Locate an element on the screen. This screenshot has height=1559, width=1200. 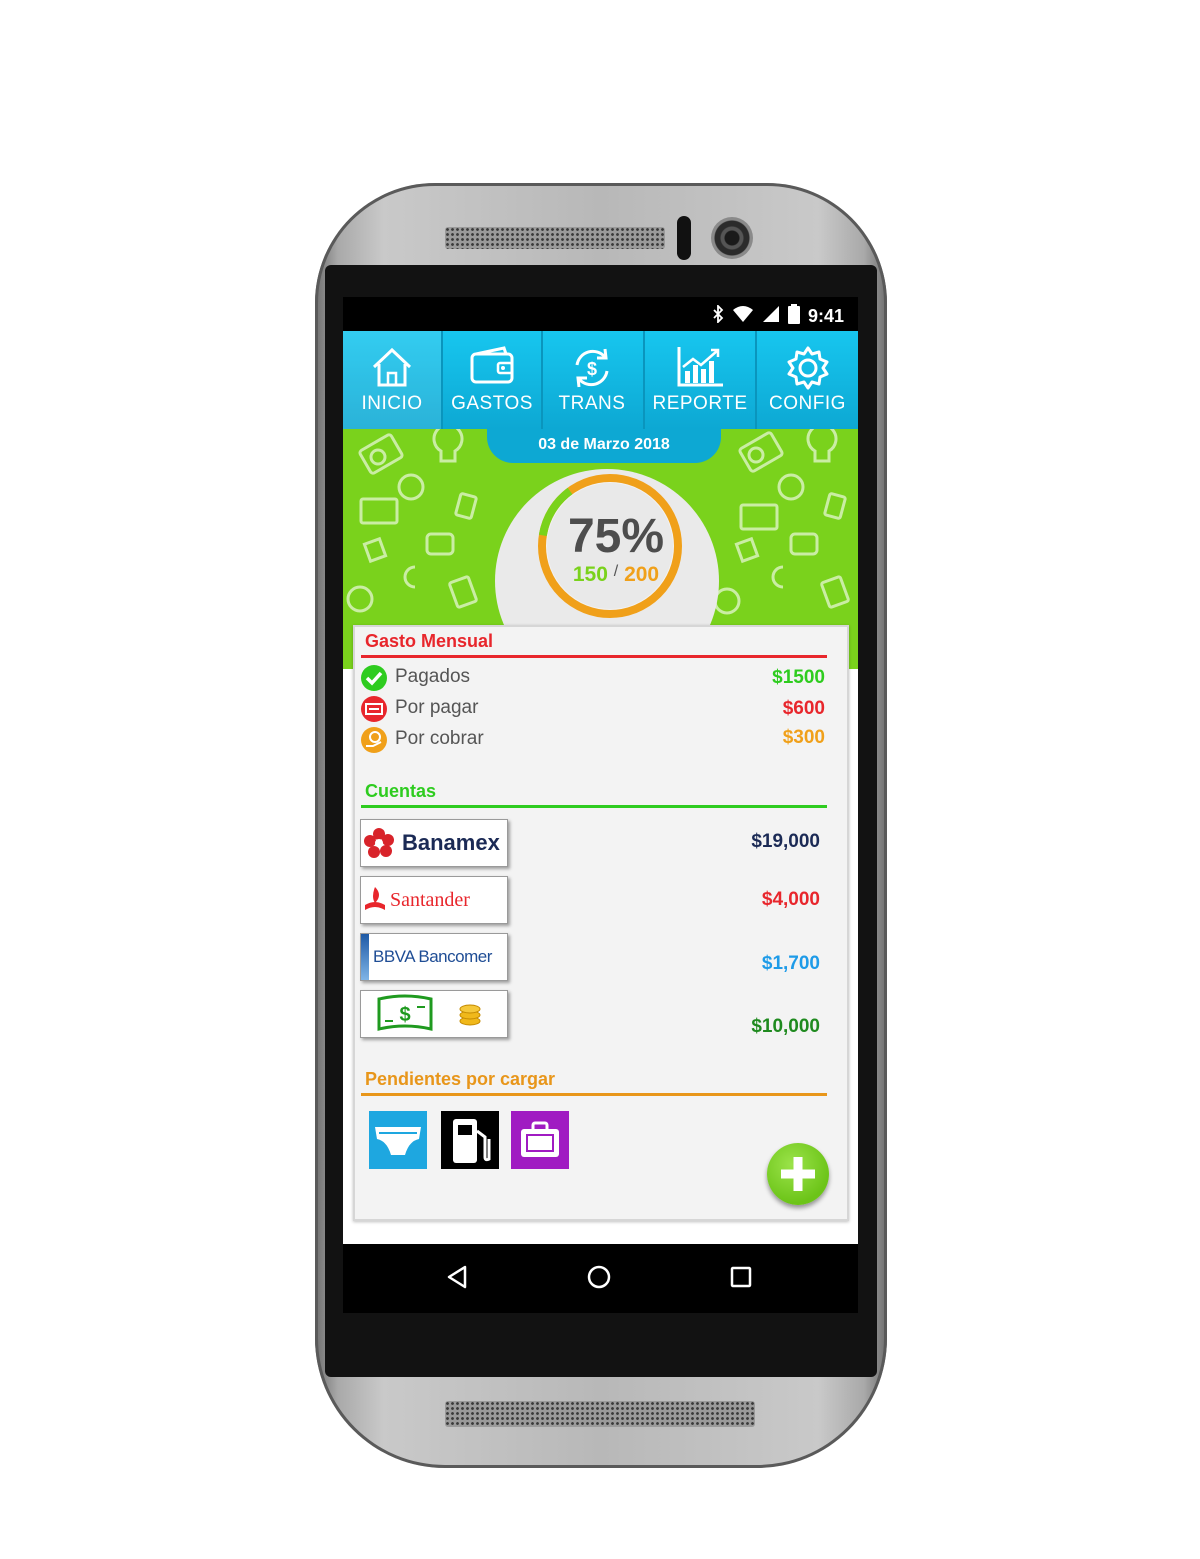
por-cobrar-label: Por cobrar is located at coordinates (439, 738).